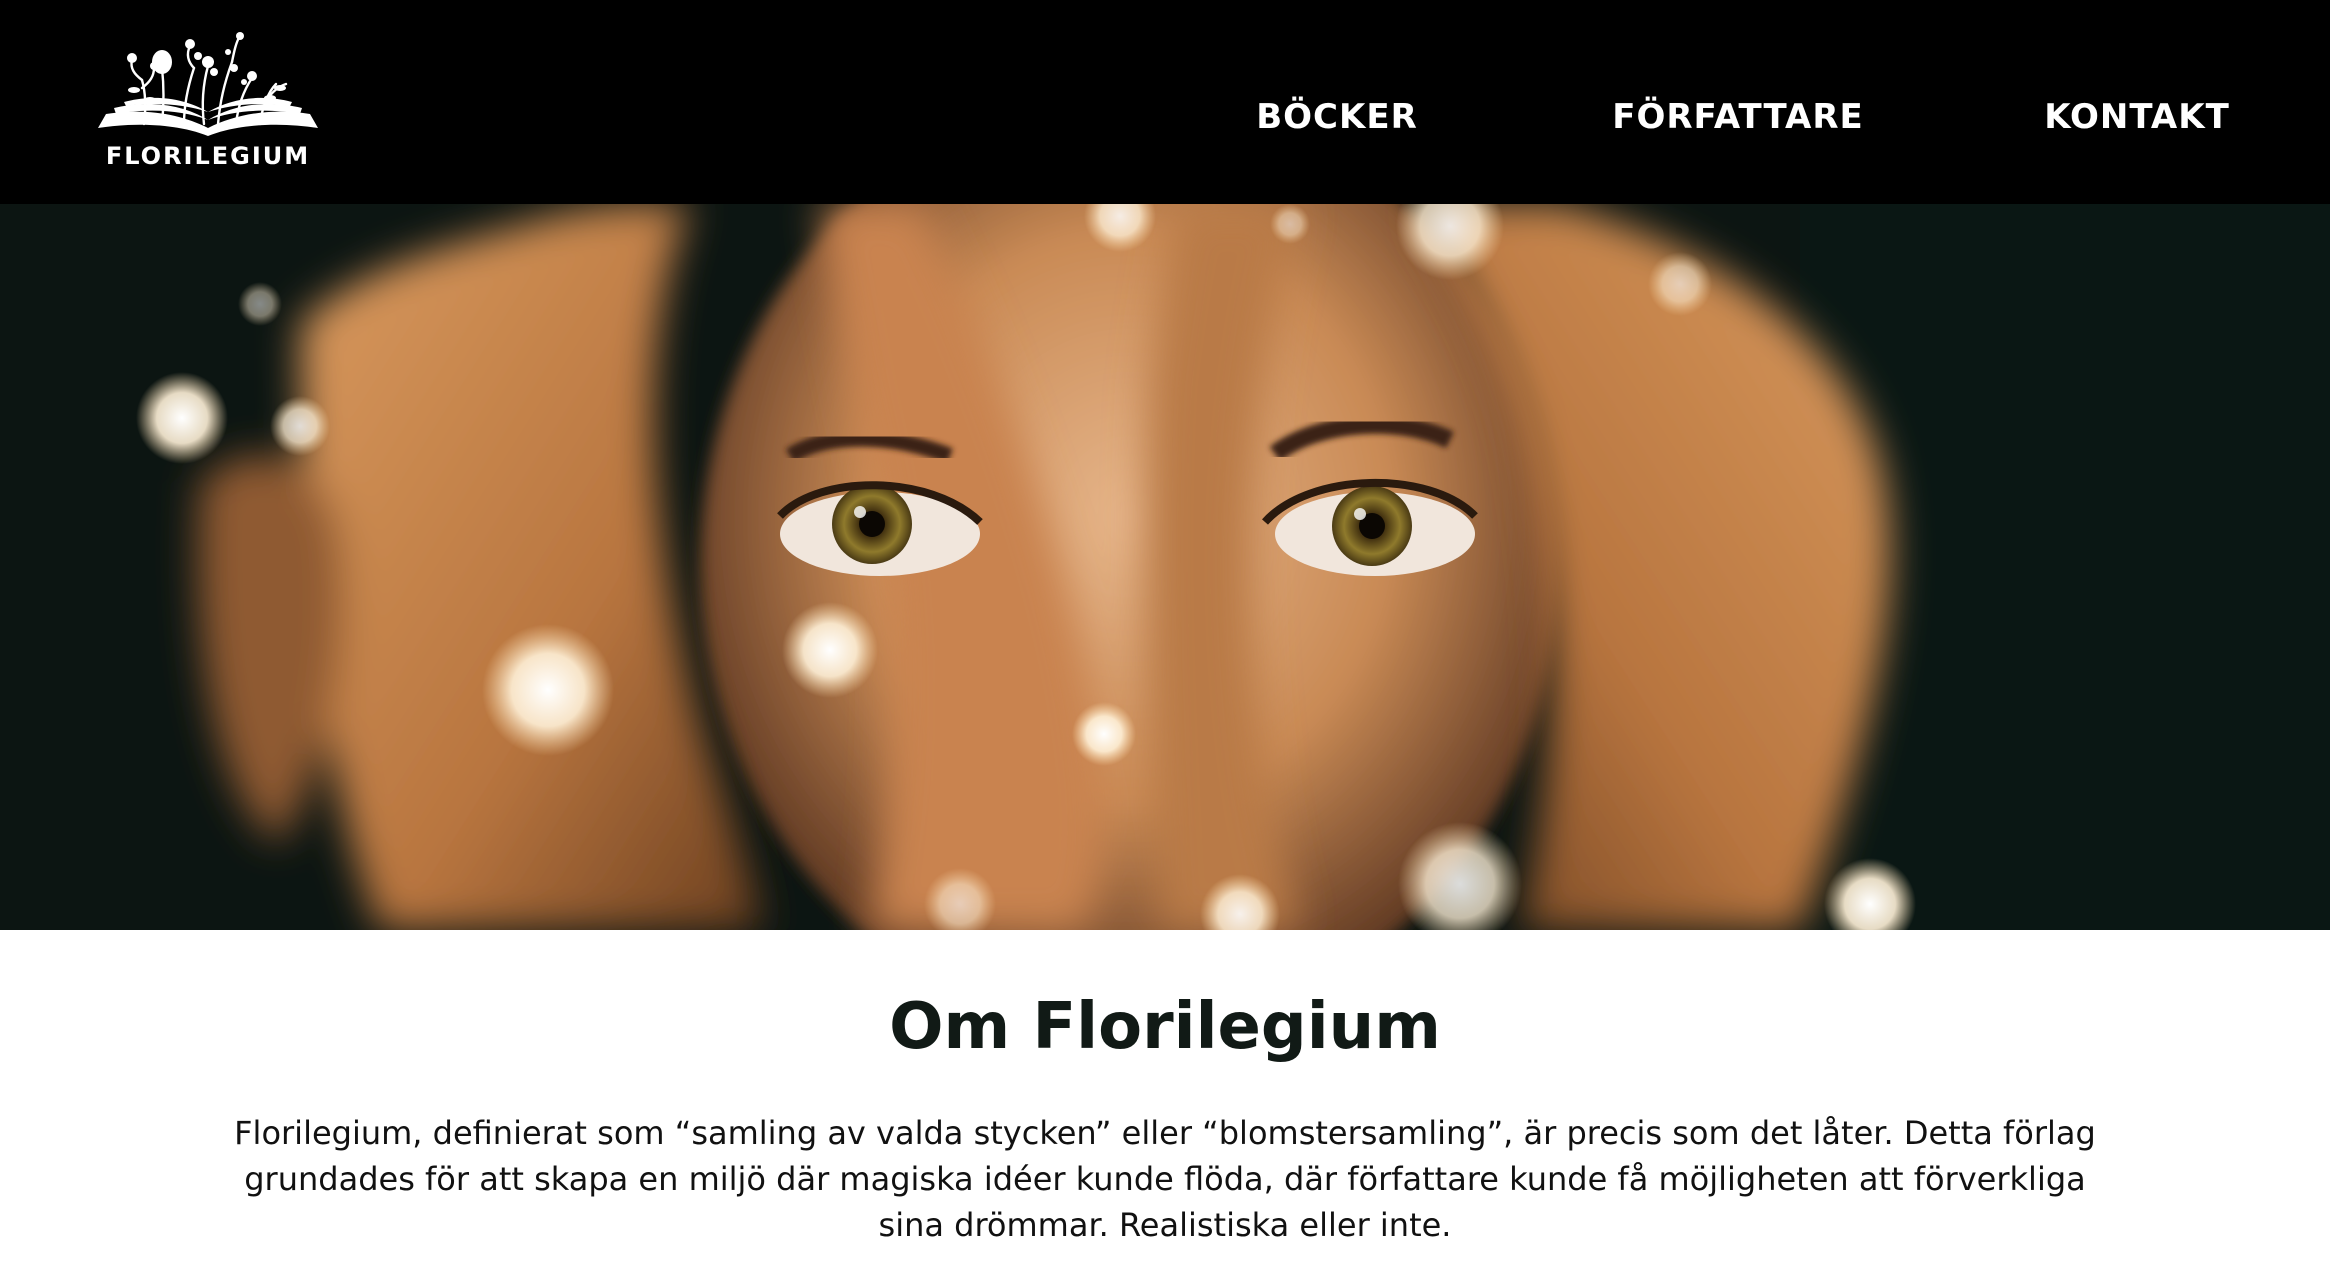 The width and height of the screenshot is (2330, 1280). I want to click on nav-link-contact: KONTAKT, so click(2137, 117).